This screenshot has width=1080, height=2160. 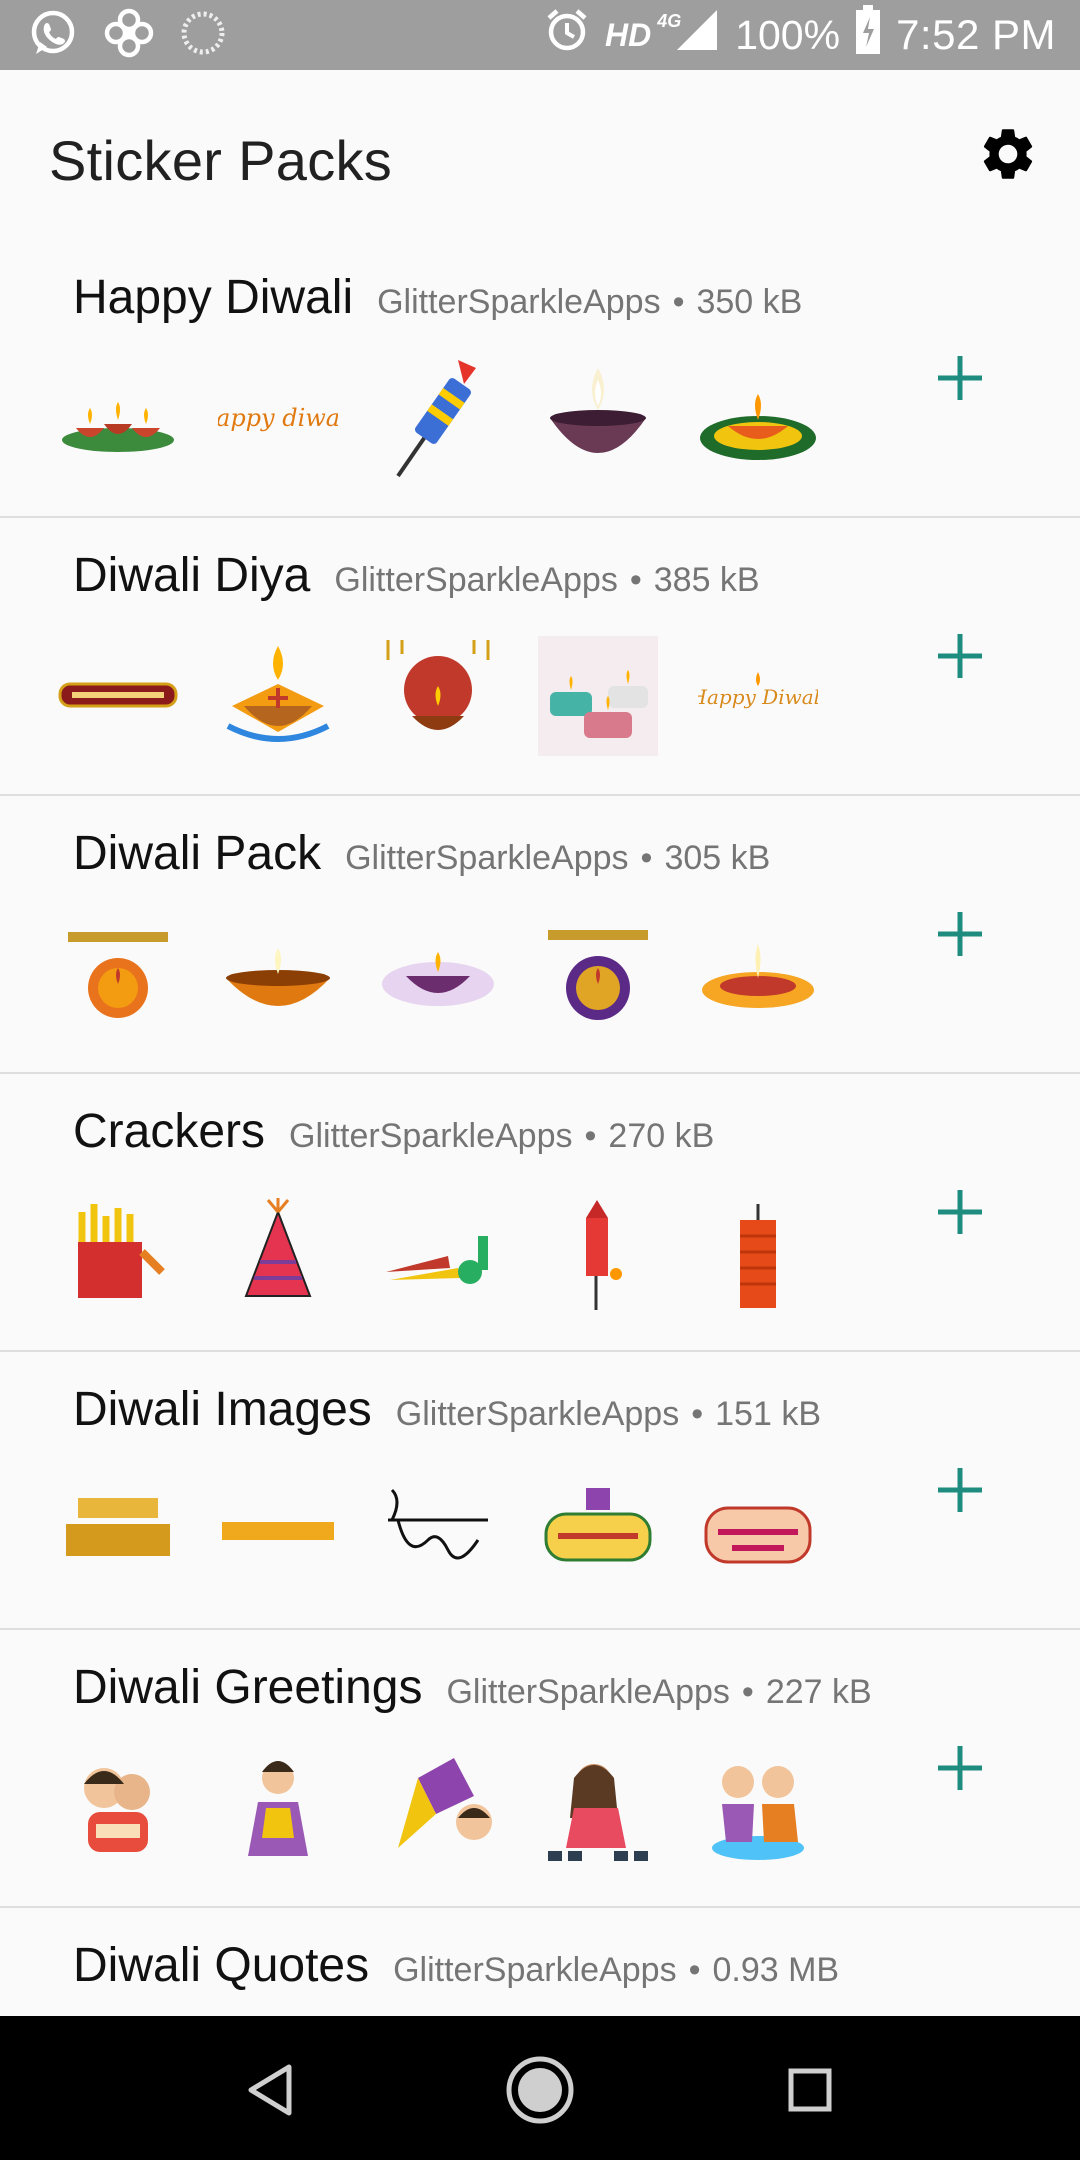 I want to click on pack-name: Happy Diwali, so click(x=213, y=297).